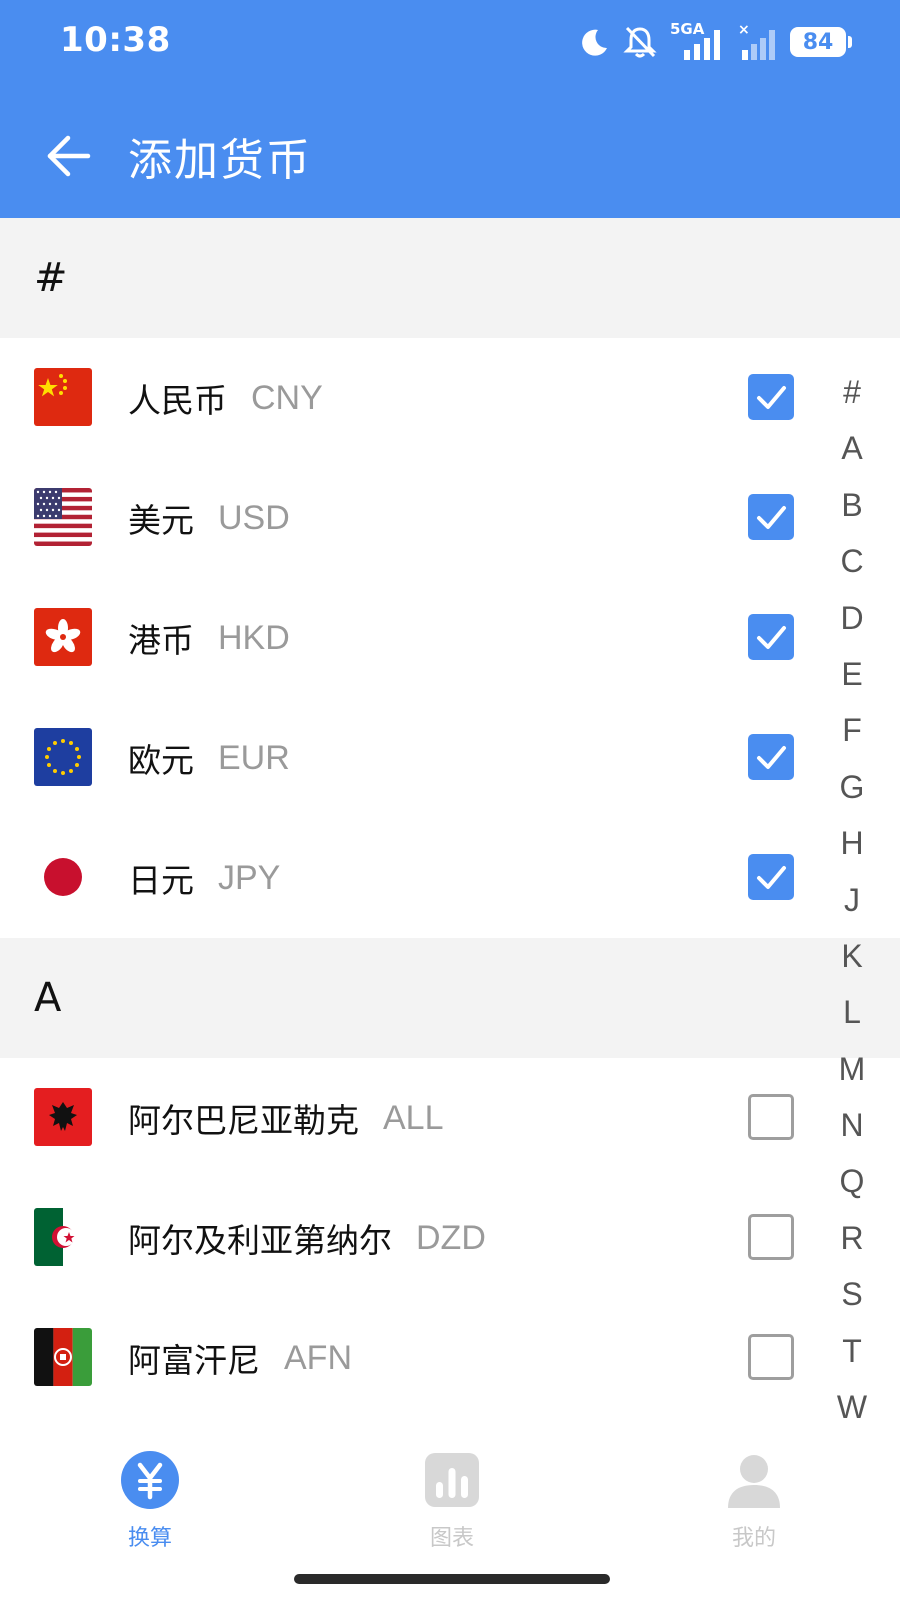 This screenshot has height=1600, width=900. I want to click on index-letter: T, so click(852, 1351).